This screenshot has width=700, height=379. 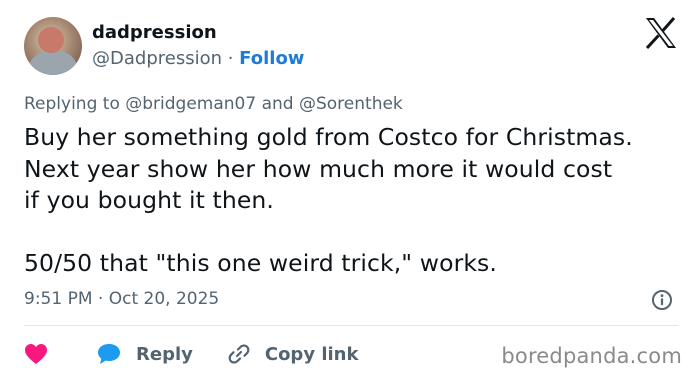 I want to click on avatar, so click(x=53, y=46).